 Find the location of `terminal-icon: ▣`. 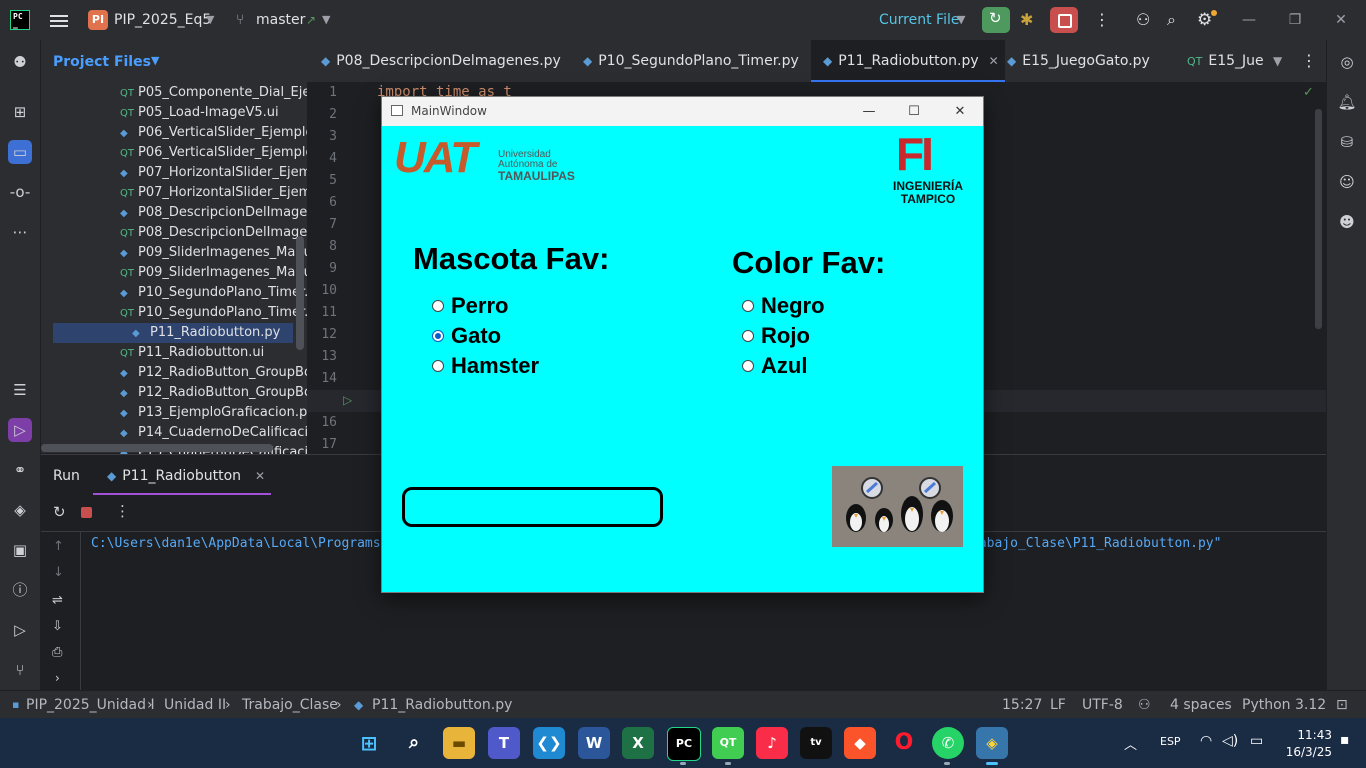

terminal-icon: ▣ is located at coordinates (20, 550).